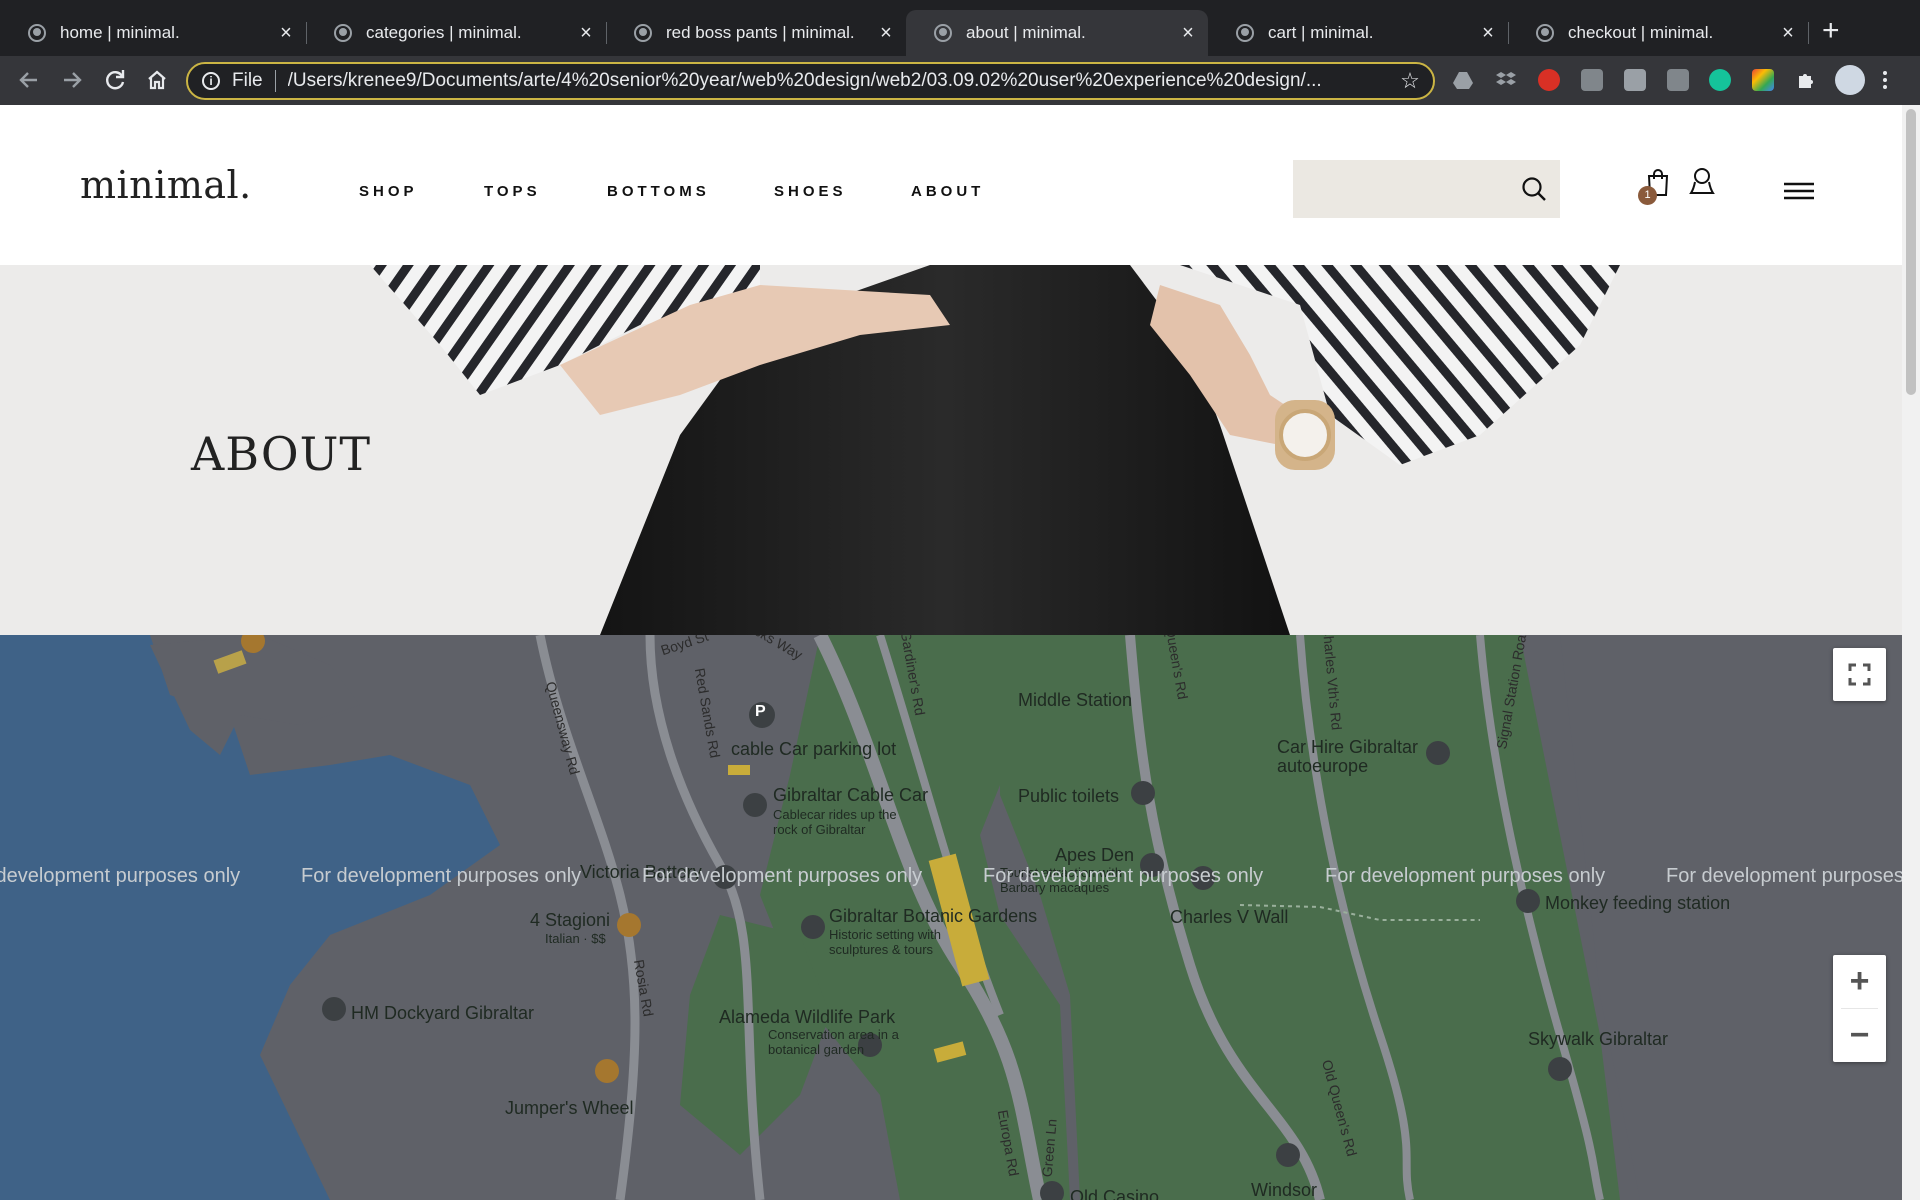 The height and width of the screenshot is (1200, 1920). Describe the element at coordinates (1026, 32) in the screenshot. I see `tab-title: about | minimal.` at that location.